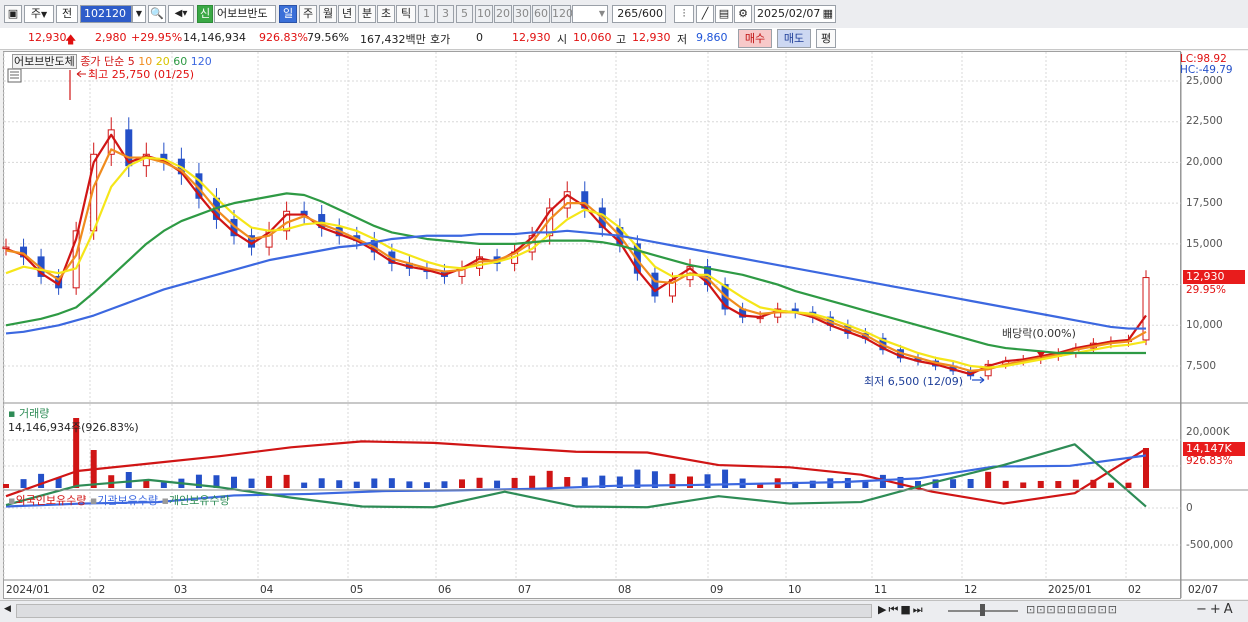  I want to click on price-tag-pct: 29.95%, so click(1206, 290).